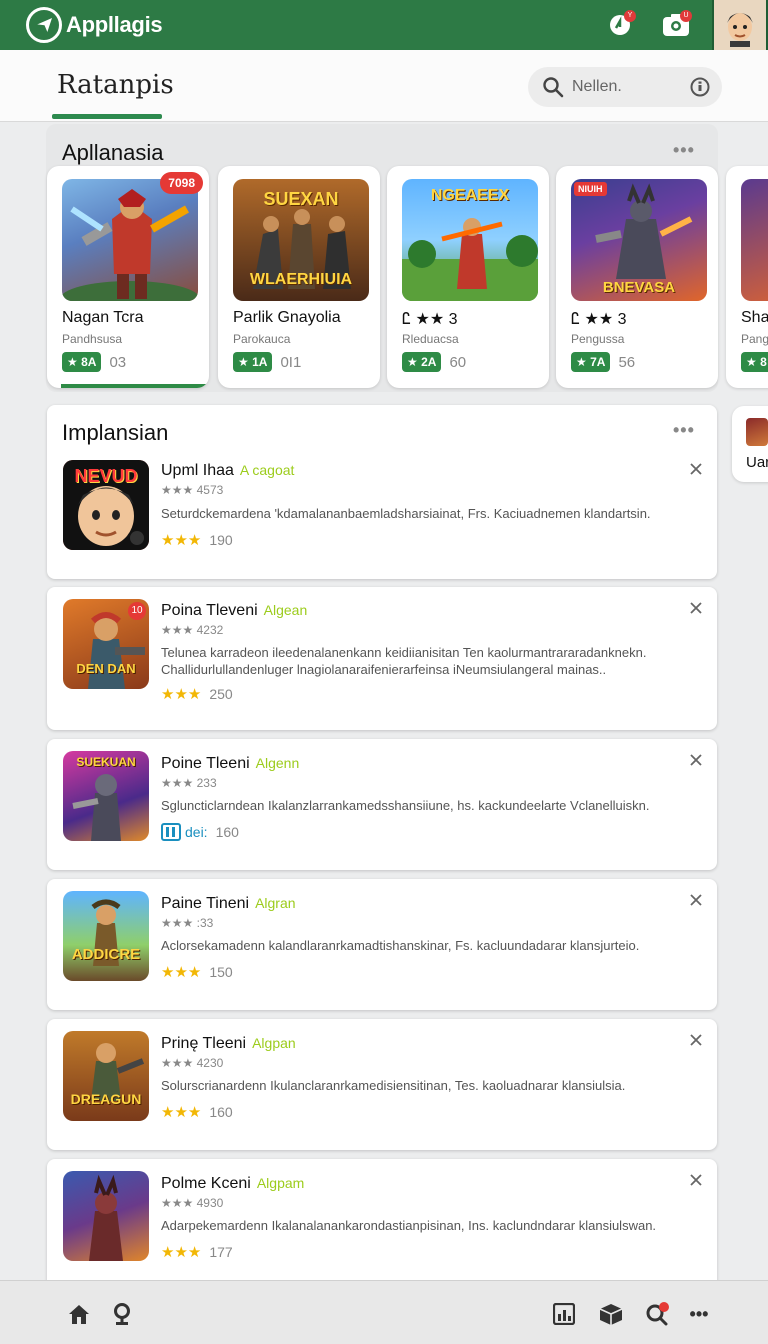  I want to click on app-category: Rleduacsa, so click(430, 339).